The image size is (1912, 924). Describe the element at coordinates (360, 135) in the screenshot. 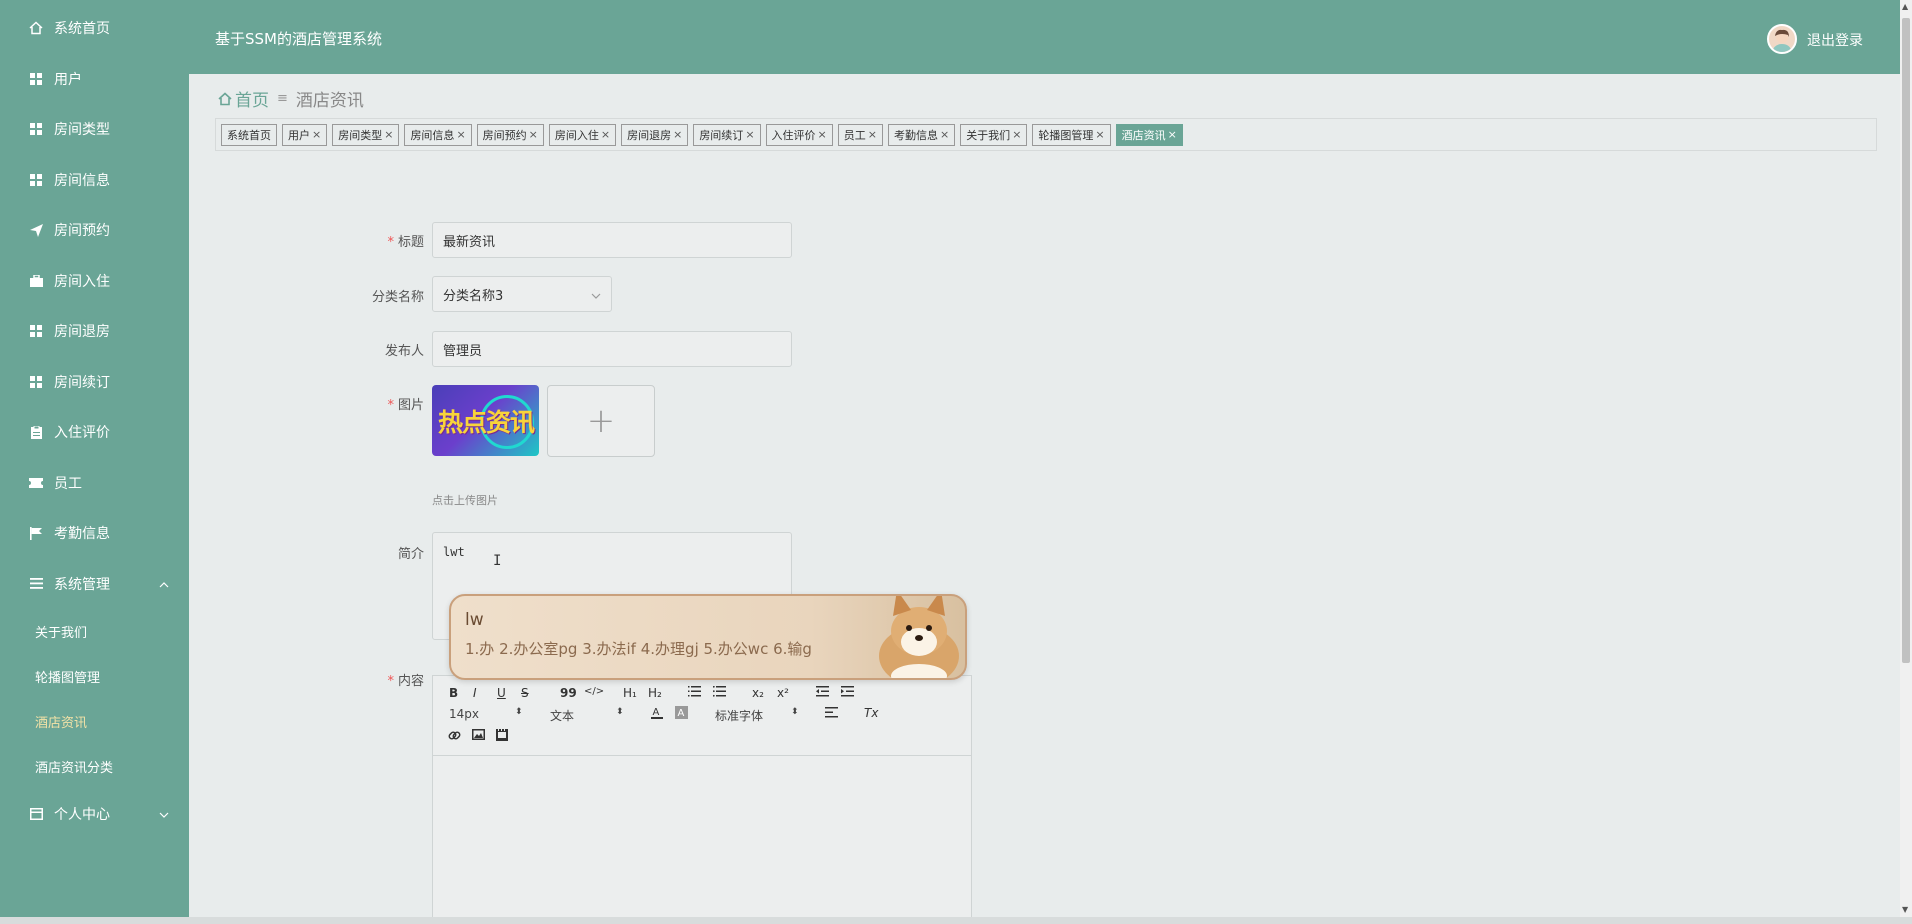

I see `tag-label: 房间类型` at that location.